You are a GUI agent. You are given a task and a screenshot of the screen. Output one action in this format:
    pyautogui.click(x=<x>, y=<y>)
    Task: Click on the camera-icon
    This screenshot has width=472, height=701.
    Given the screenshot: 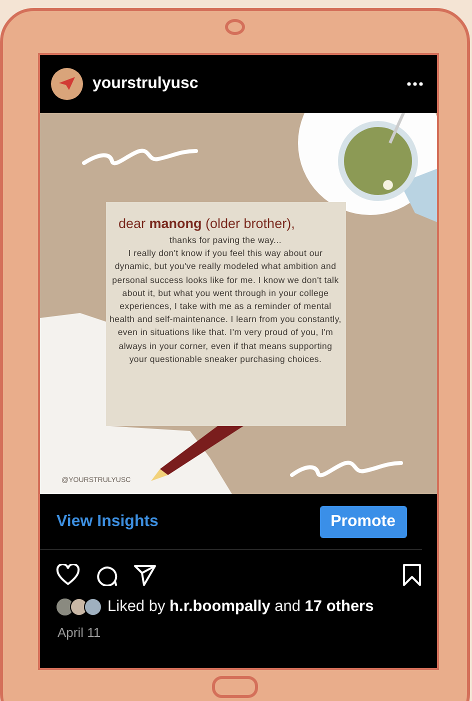 What is the action you would take?
    pyautogui.click(x=235, y=27)
    